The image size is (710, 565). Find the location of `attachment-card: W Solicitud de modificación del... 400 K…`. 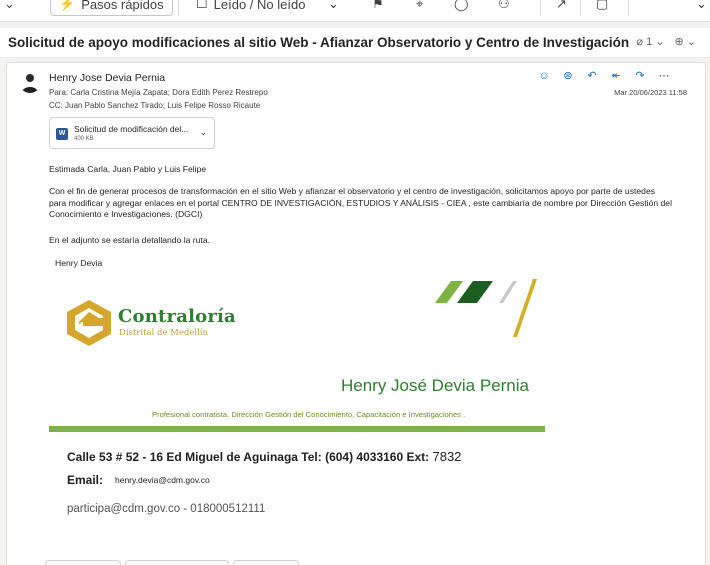

attachment-card: W Solicitud de modificación del... 400 K… is located at coordinates (132, 133).